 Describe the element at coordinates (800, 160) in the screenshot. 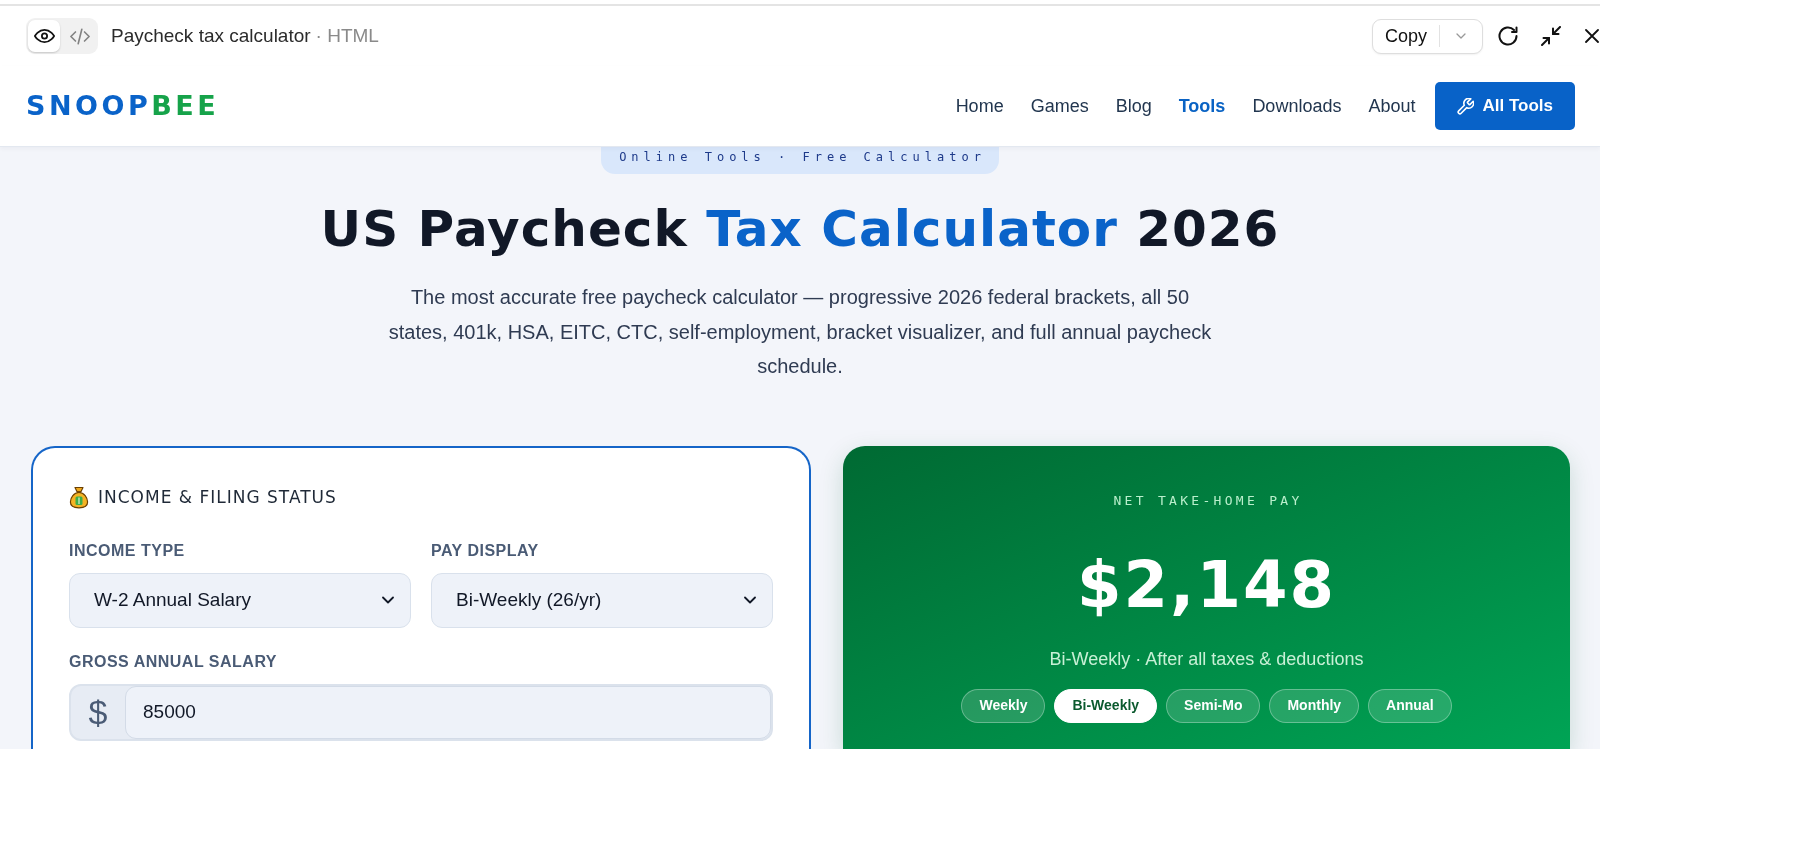

I see `category-badge: Online Tools · Free Calculator` at that location.